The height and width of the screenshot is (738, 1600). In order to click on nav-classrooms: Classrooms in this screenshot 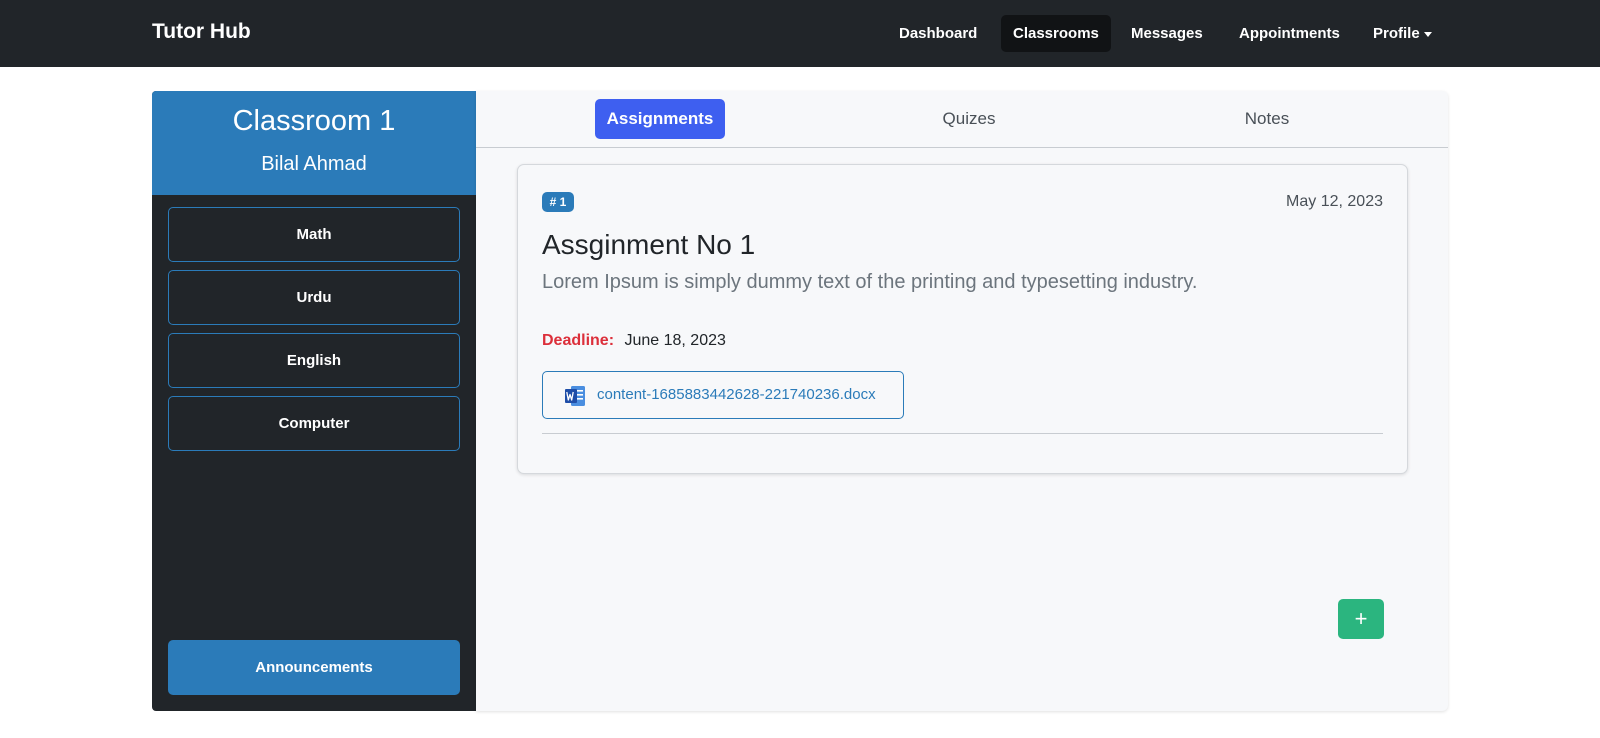, I will do `click(1056, 33)`.